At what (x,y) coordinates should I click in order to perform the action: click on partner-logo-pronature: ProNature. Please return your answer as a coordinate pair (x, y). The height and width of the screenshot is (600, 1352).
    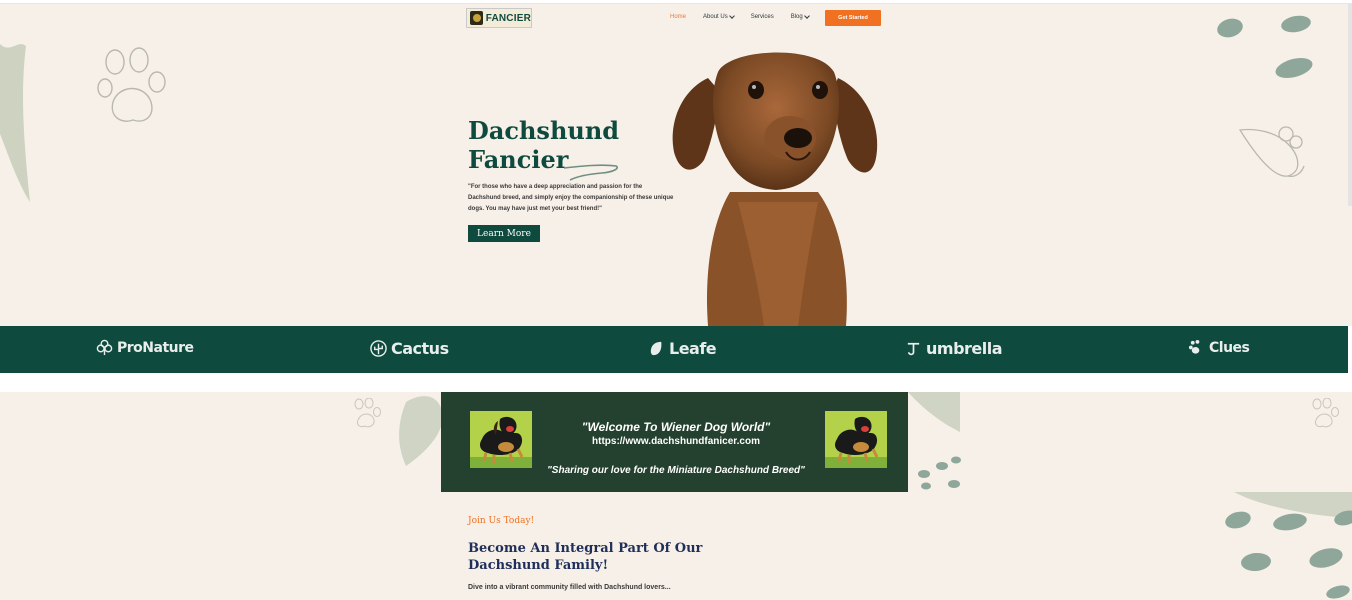
    Looking at the image, I should click on (145, 347).